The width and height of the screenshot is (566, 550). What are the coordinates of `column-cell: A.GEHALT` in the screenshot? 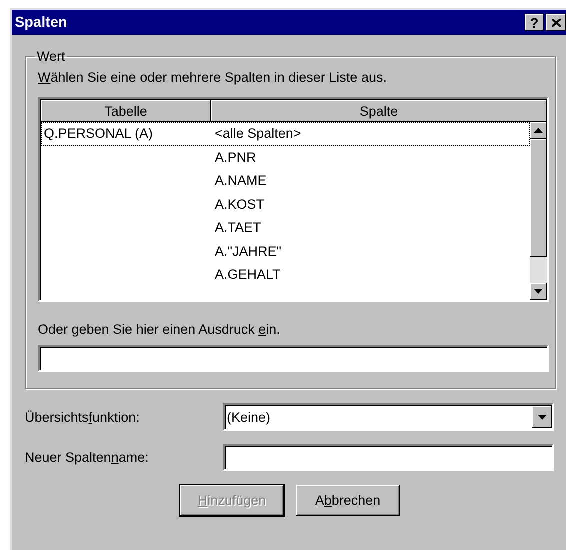 It's located at (248, 274).